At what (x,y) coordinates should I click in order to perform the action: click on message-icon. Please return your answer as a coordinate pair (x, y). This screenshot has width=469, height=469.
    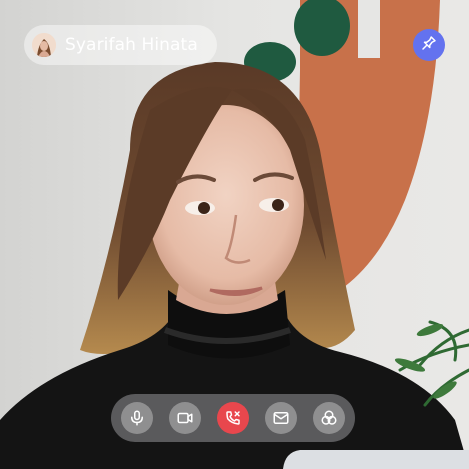
    Looking at the image, I should click on (281, 418).